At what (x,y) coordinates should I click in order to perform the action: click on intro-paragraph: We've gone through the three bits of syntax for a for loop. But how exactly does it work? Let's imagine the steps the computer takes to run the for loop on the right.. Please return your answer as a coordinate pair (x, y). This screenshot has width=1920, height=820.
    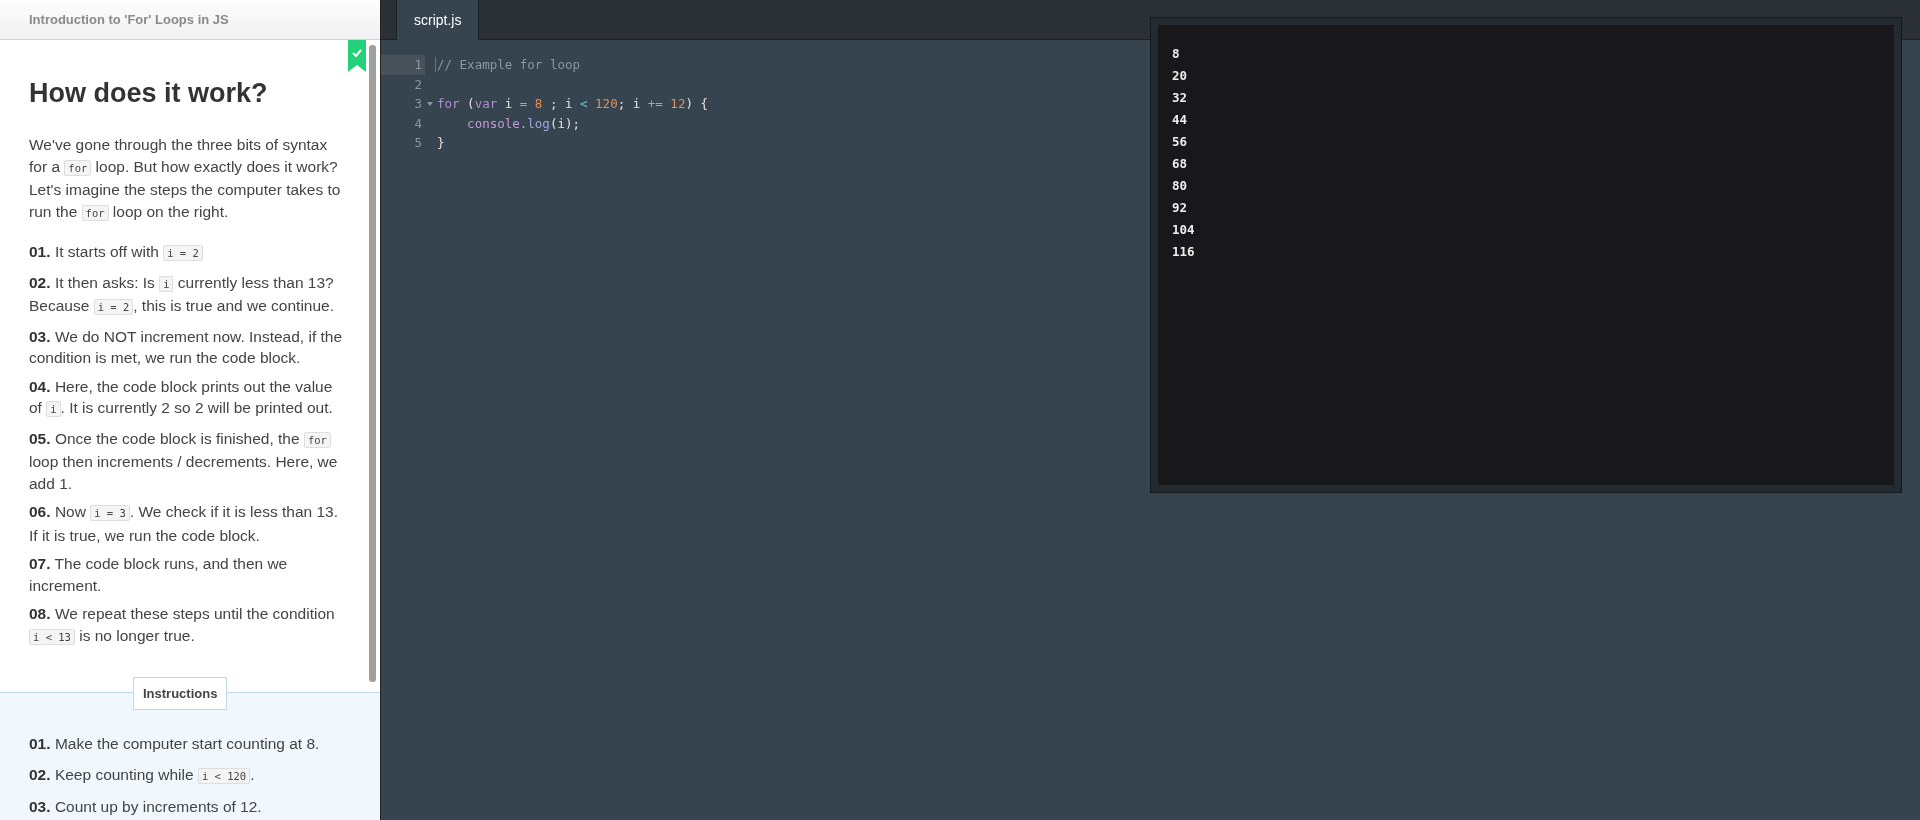
    Looking at the image, I should click on (185, 179).